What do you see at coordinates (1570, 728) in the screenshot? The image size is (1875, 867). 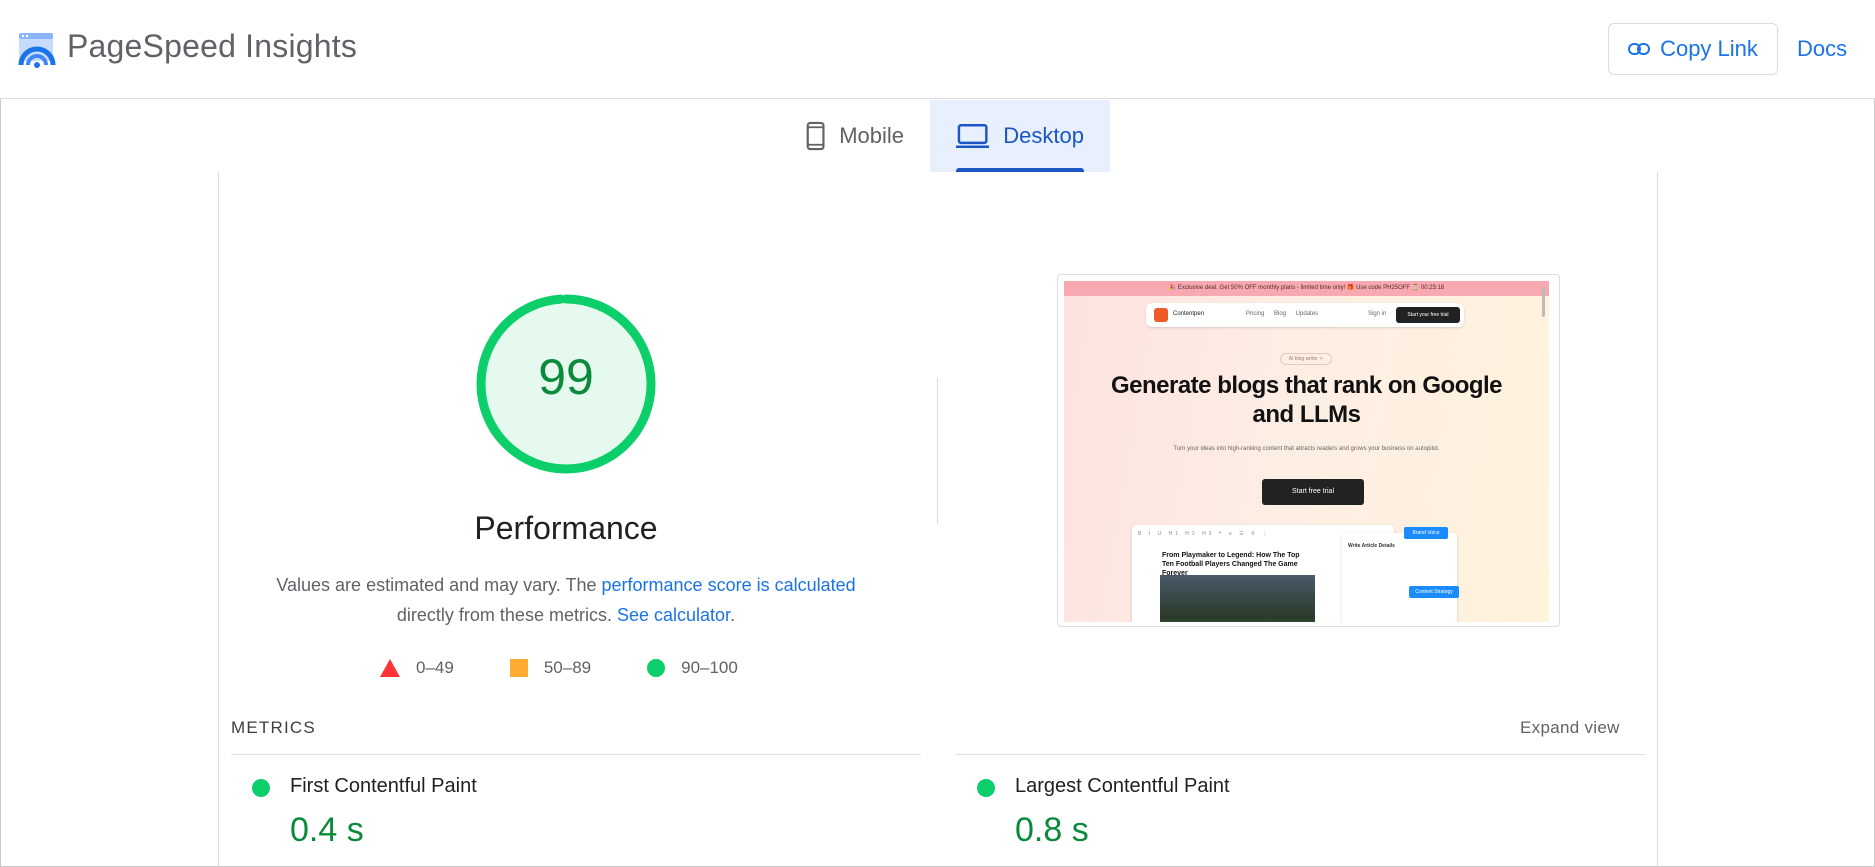 I see `expand-view-toggle: Expand view` at bounding box center [1570, 728].